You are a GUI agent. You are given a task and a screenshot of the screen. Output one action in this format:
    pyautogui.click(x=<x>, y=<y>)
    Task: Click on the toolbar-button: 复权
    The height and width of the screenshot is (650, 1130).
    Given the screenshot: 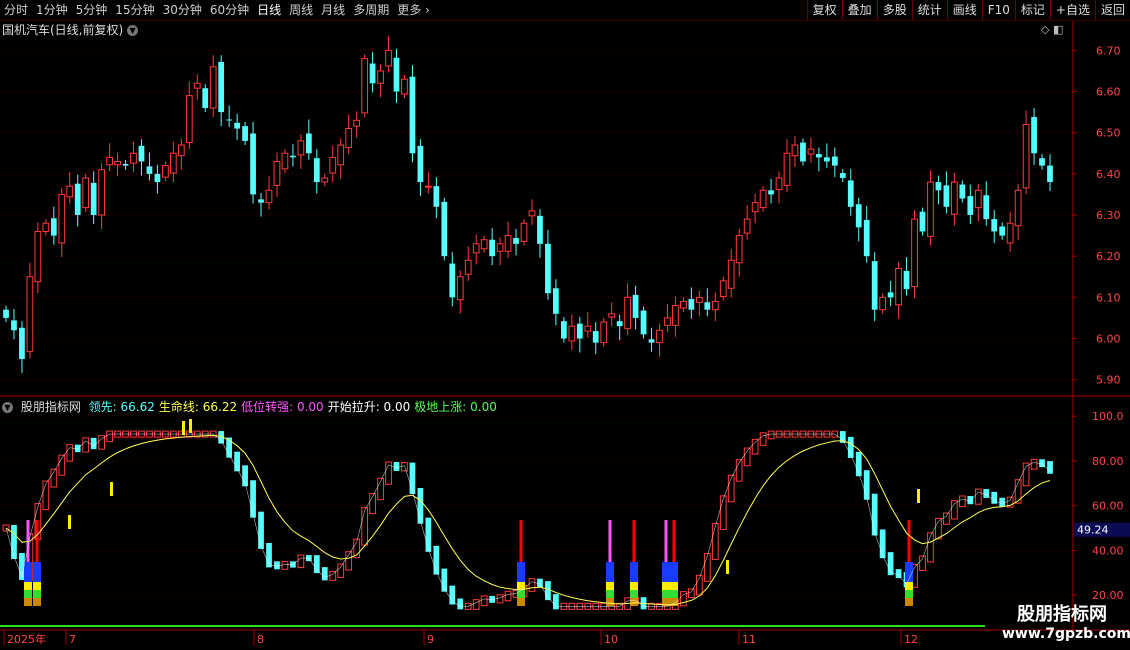 What is the action you would take?
    pyautogui.click(x=824, y=10)
    